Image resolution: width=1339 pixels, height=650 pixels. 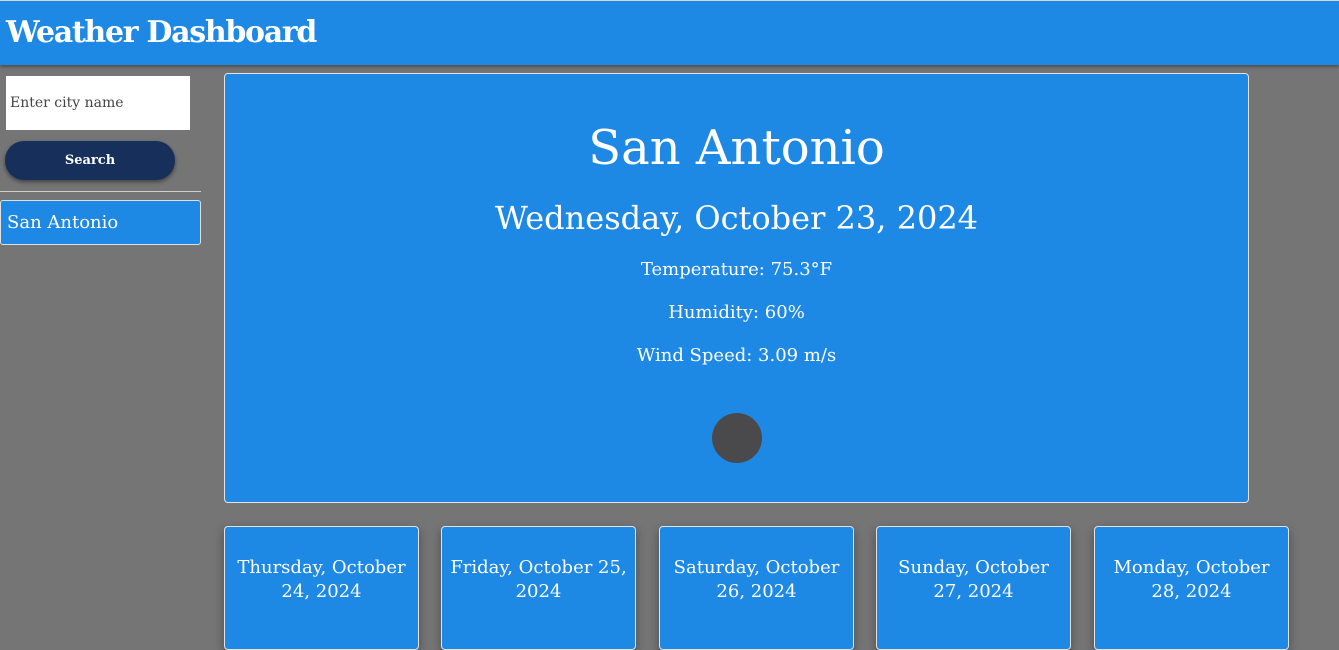 What do you see at coordinates (161, 32) in the screenshot?
I see `app-title: Weather Dashboard` at bounding box center [161, 32].